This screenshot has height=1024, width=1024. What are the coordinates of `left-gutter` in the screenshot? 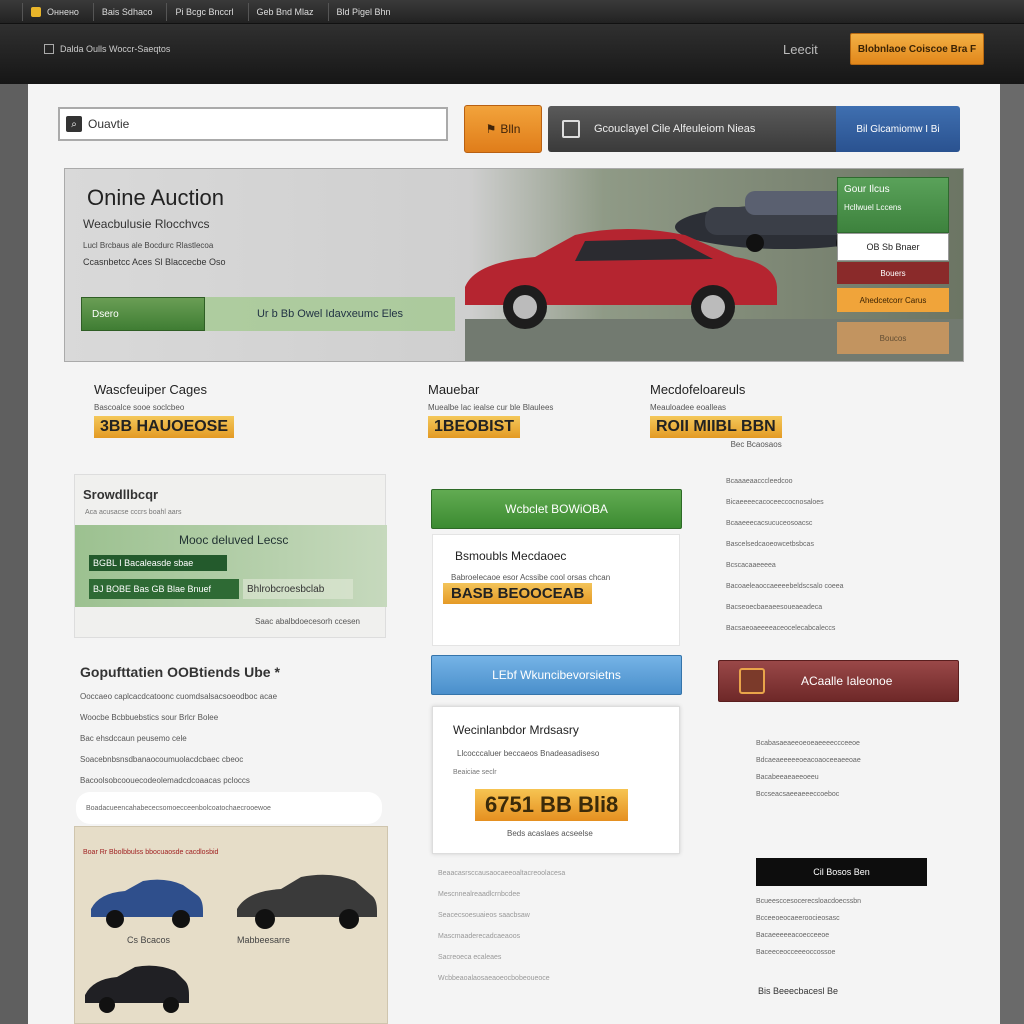 It's located at (14, 554).